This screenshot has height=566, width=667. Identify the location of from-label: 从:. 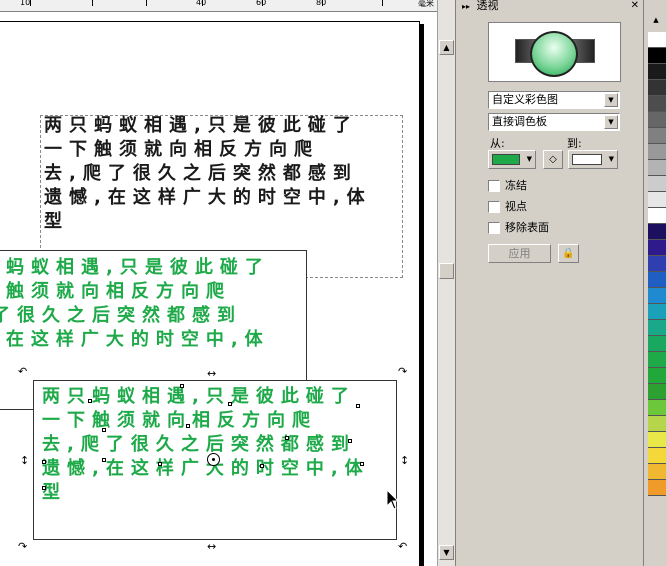
(497, 143).